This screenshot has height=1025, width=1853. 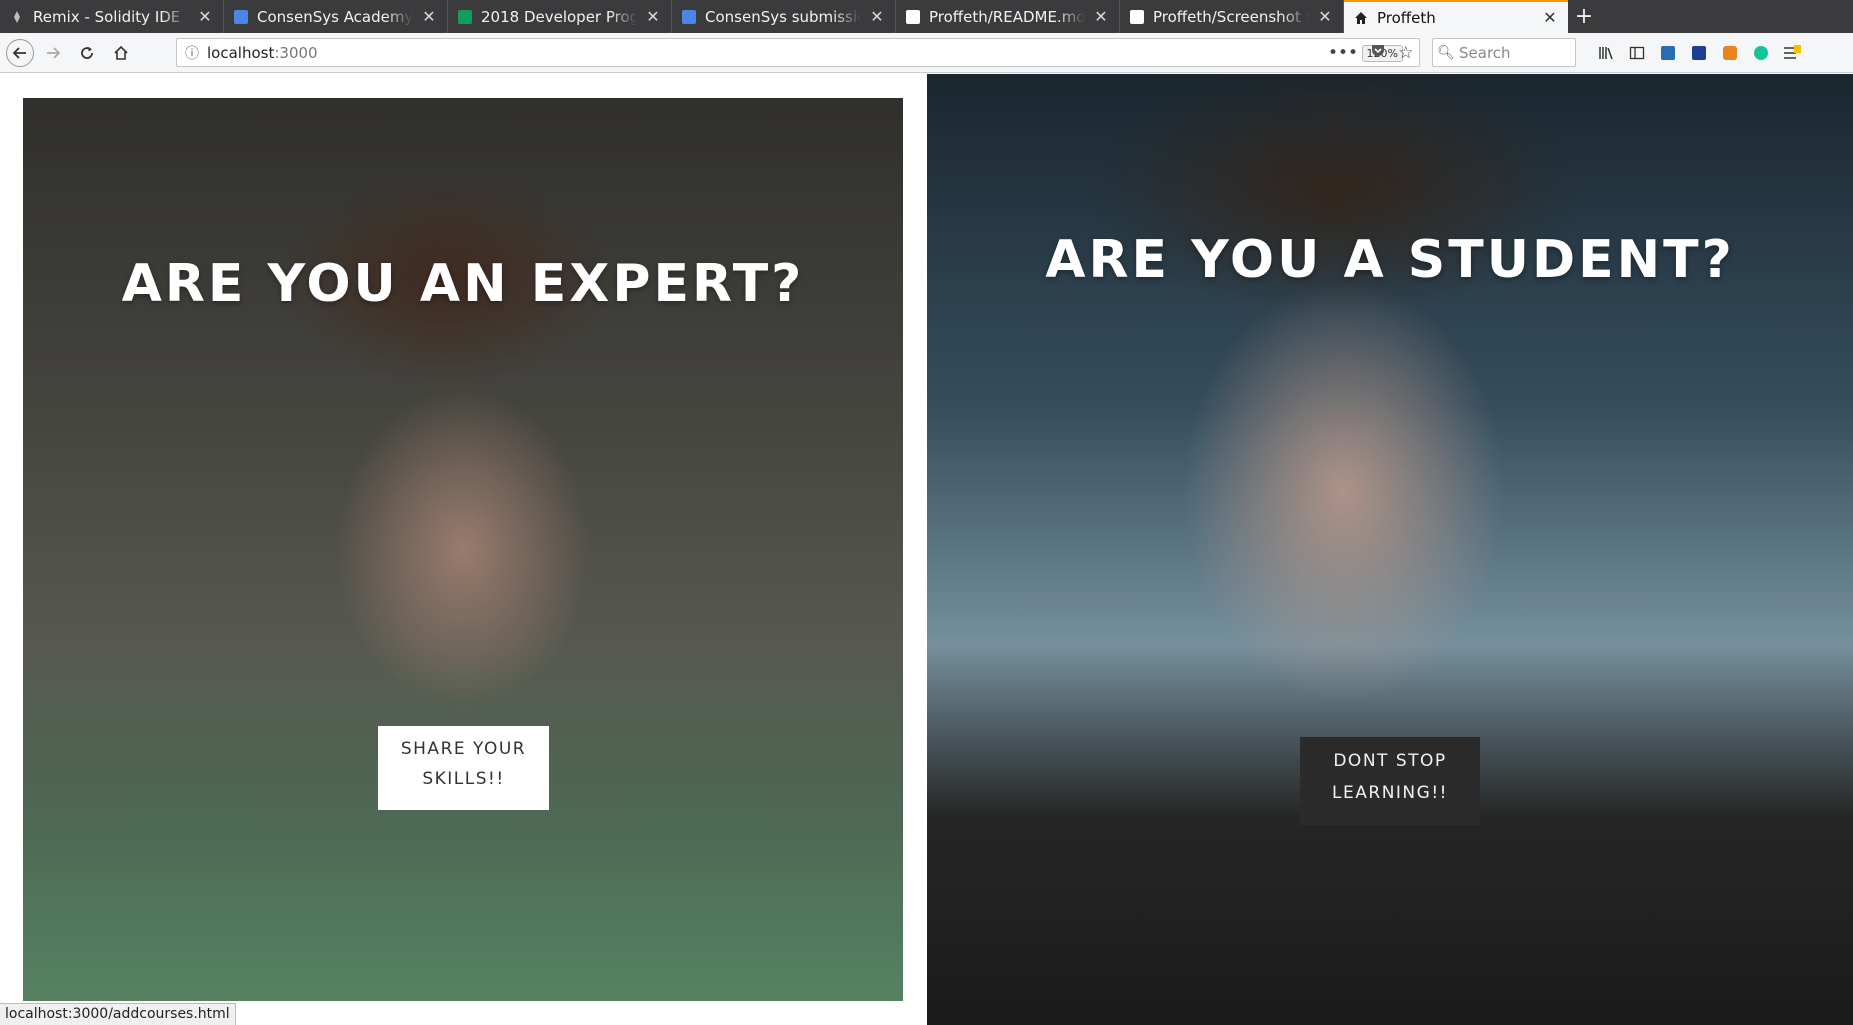 I want to click on metamask-icon, so click(x=1730, y=53).